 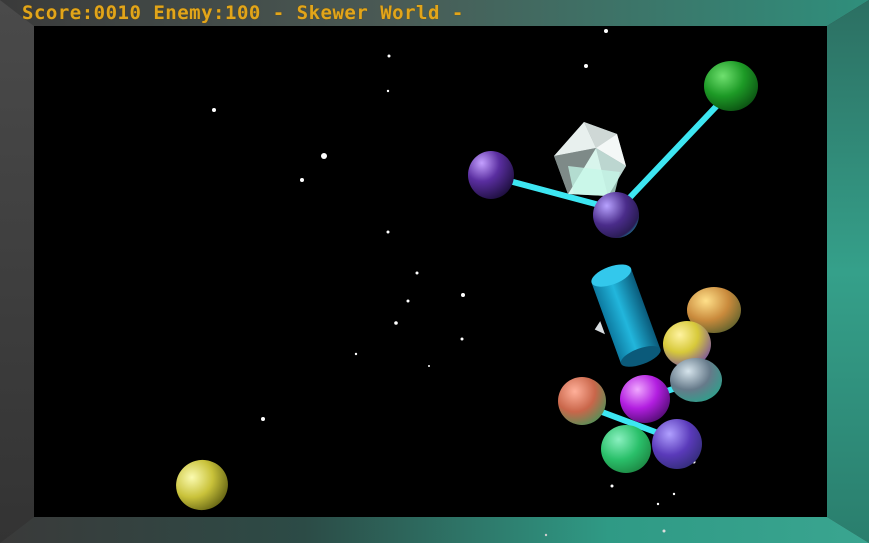 I want to click on enemy-value: 100, so click(x=243, y=13).